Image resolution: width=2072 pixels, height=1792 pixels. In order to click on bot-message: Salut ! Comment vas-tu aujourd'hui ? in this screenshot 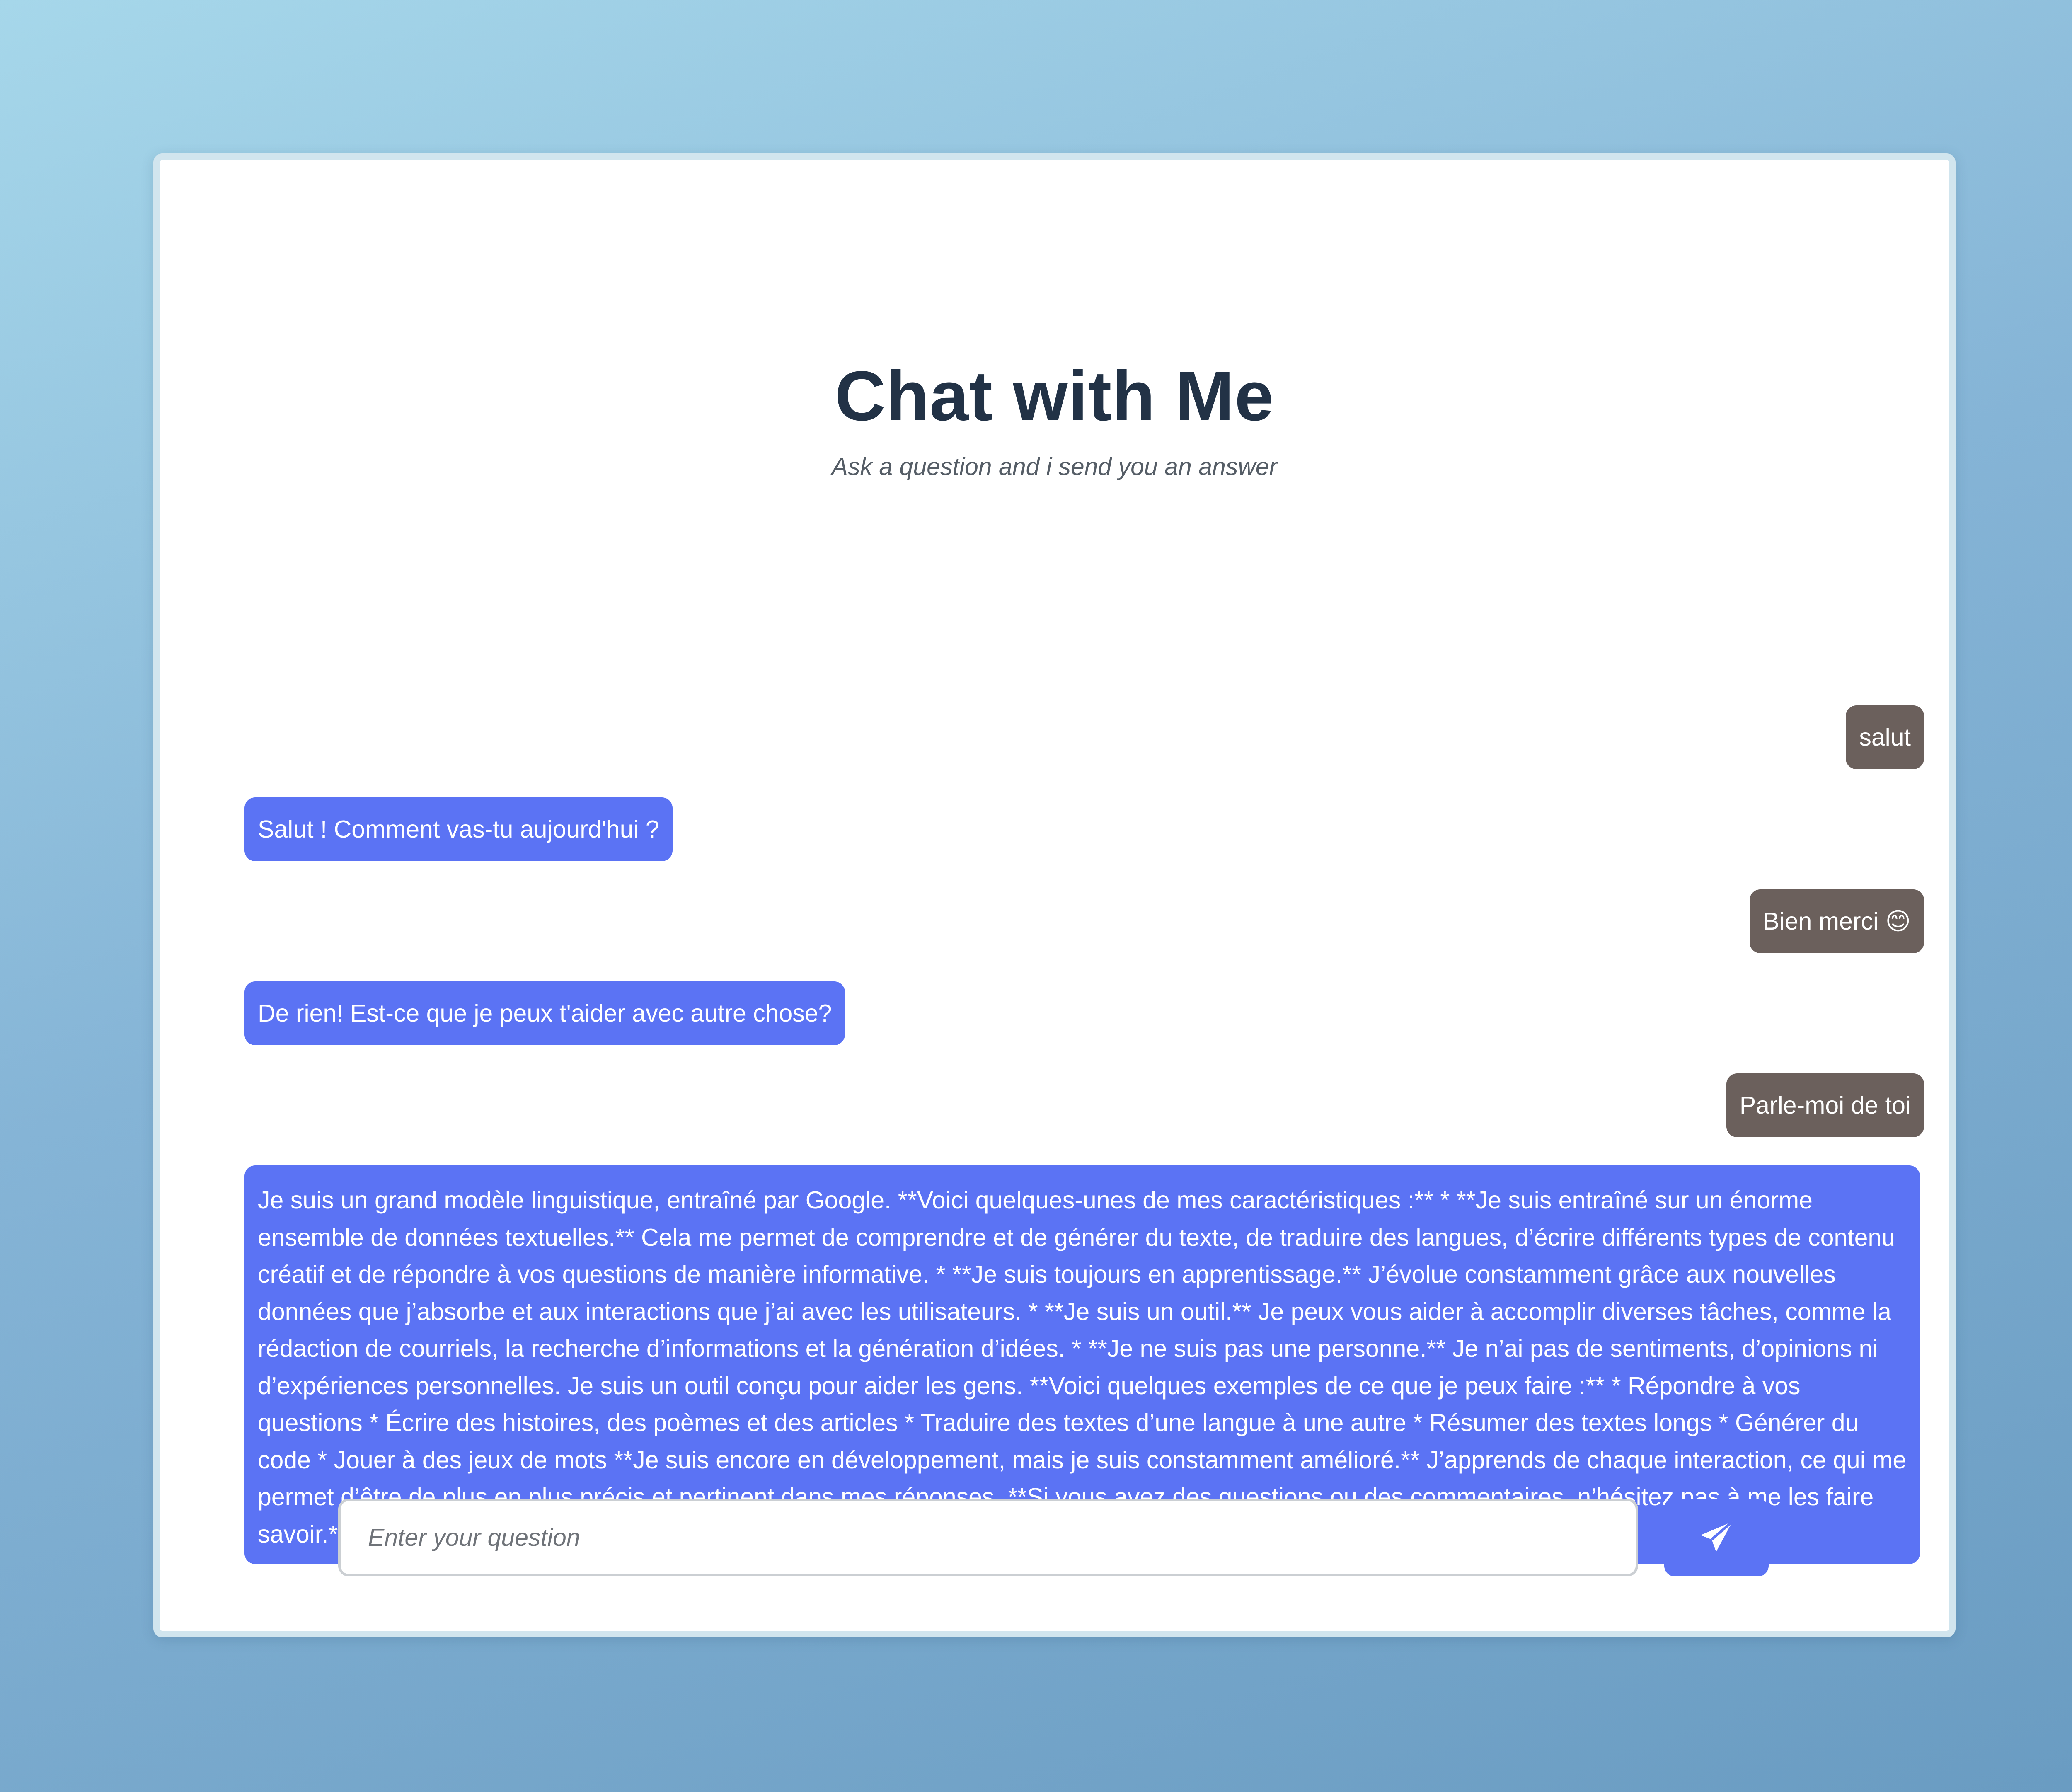, I will do `click(458, 829)`.